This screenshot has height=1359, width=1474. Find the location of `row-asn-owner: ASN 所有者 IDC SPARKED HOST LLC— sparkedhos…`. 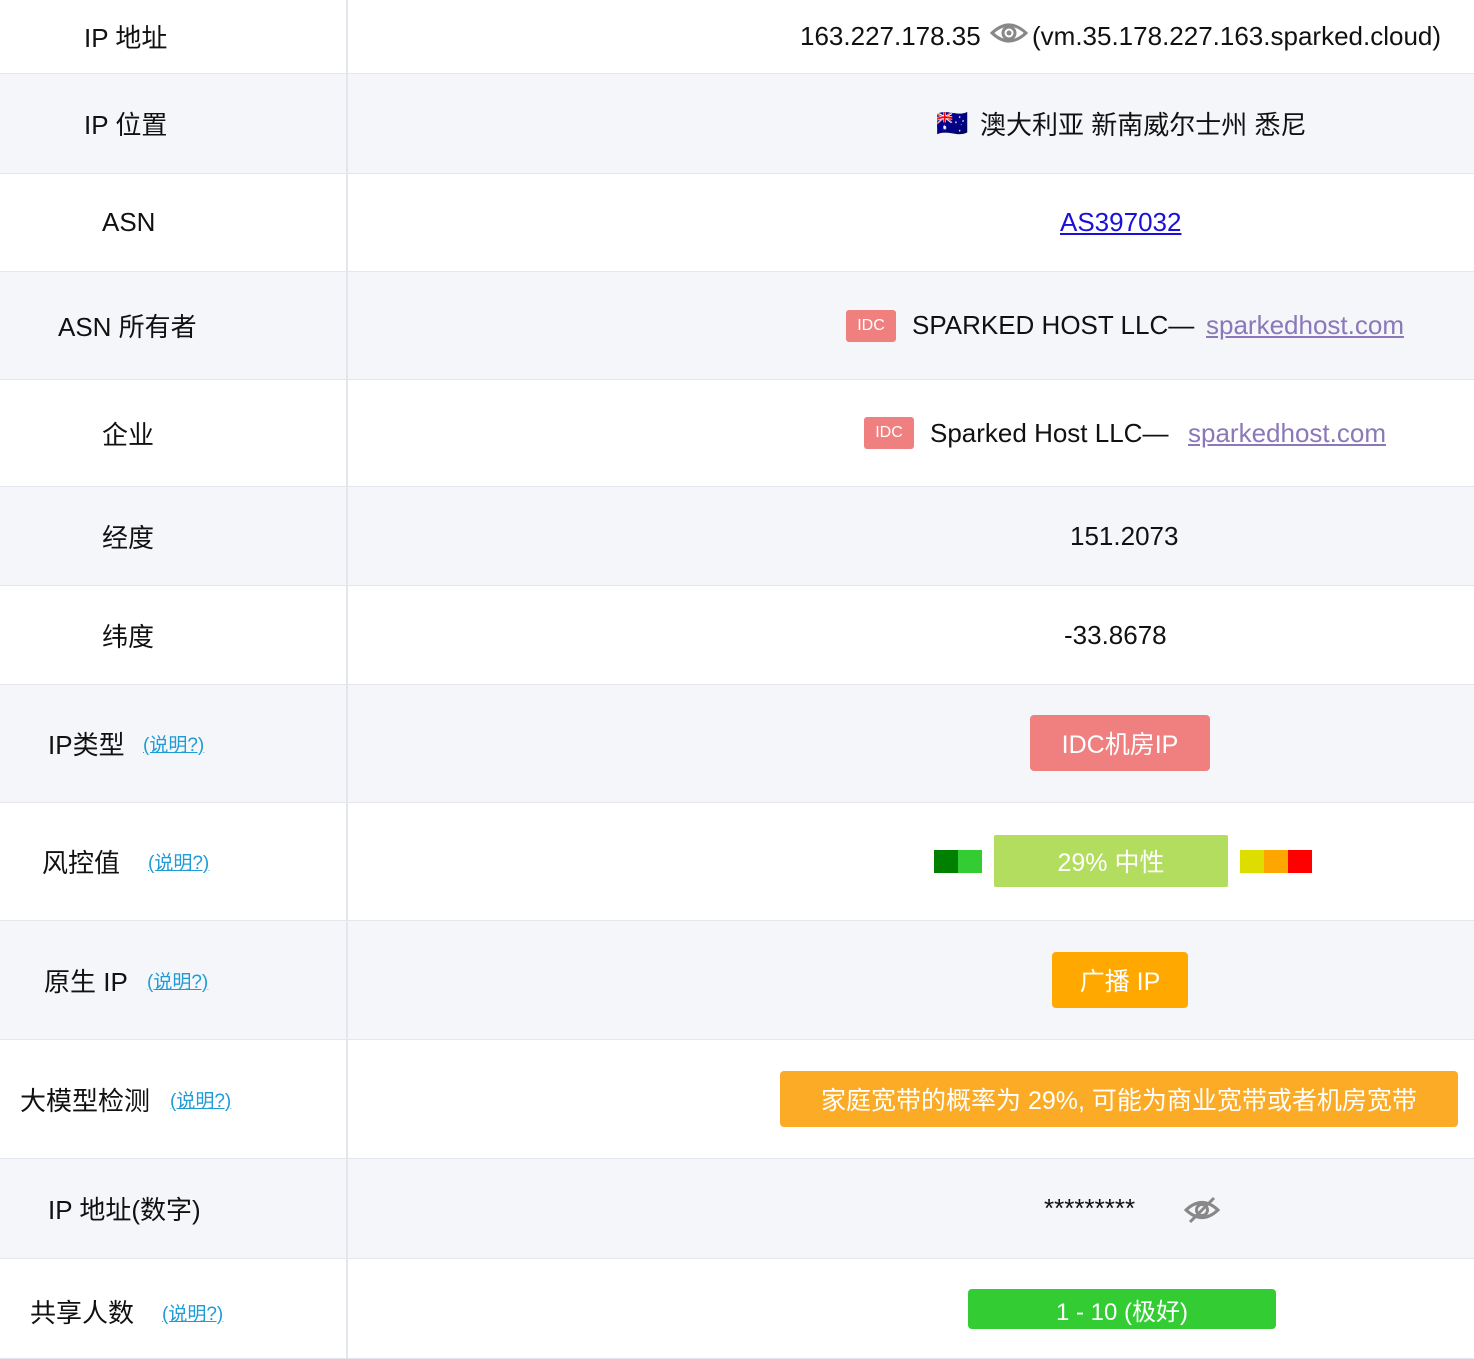

row-asn-owner: ASN 所有者 IDC SPARKED HOST LLC— sparkedhos… is located at coordinates (737, 326).